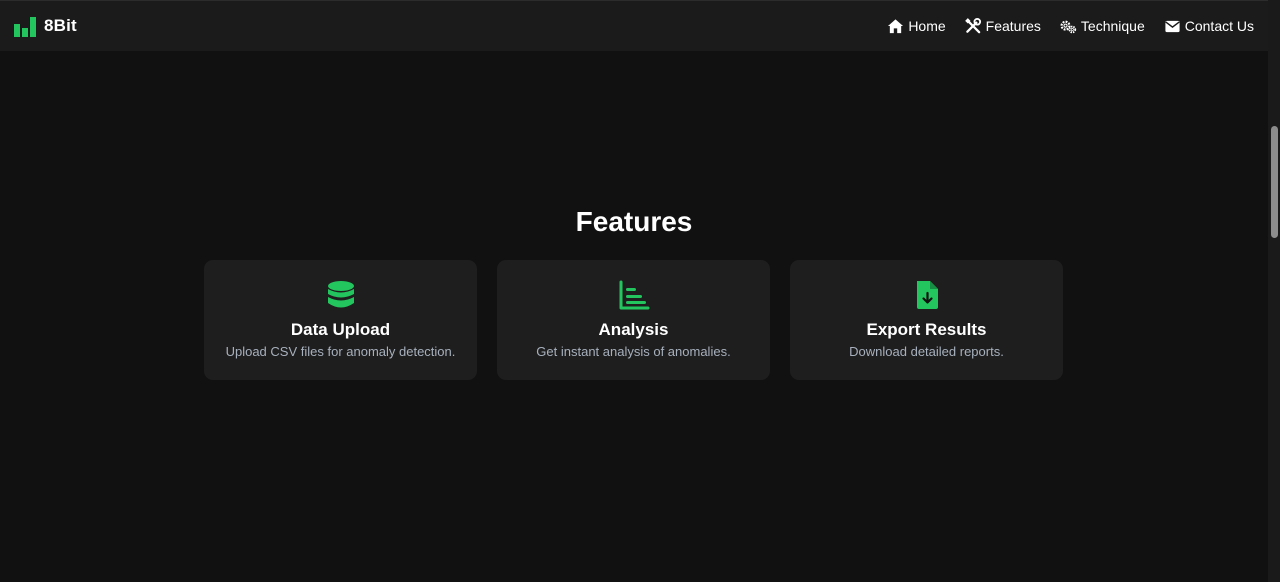 This screenshot has width=1280, height=582. Describe the element at coordinates (926, 329) in the screenshot. I see `card-title: Export Results` at that location.